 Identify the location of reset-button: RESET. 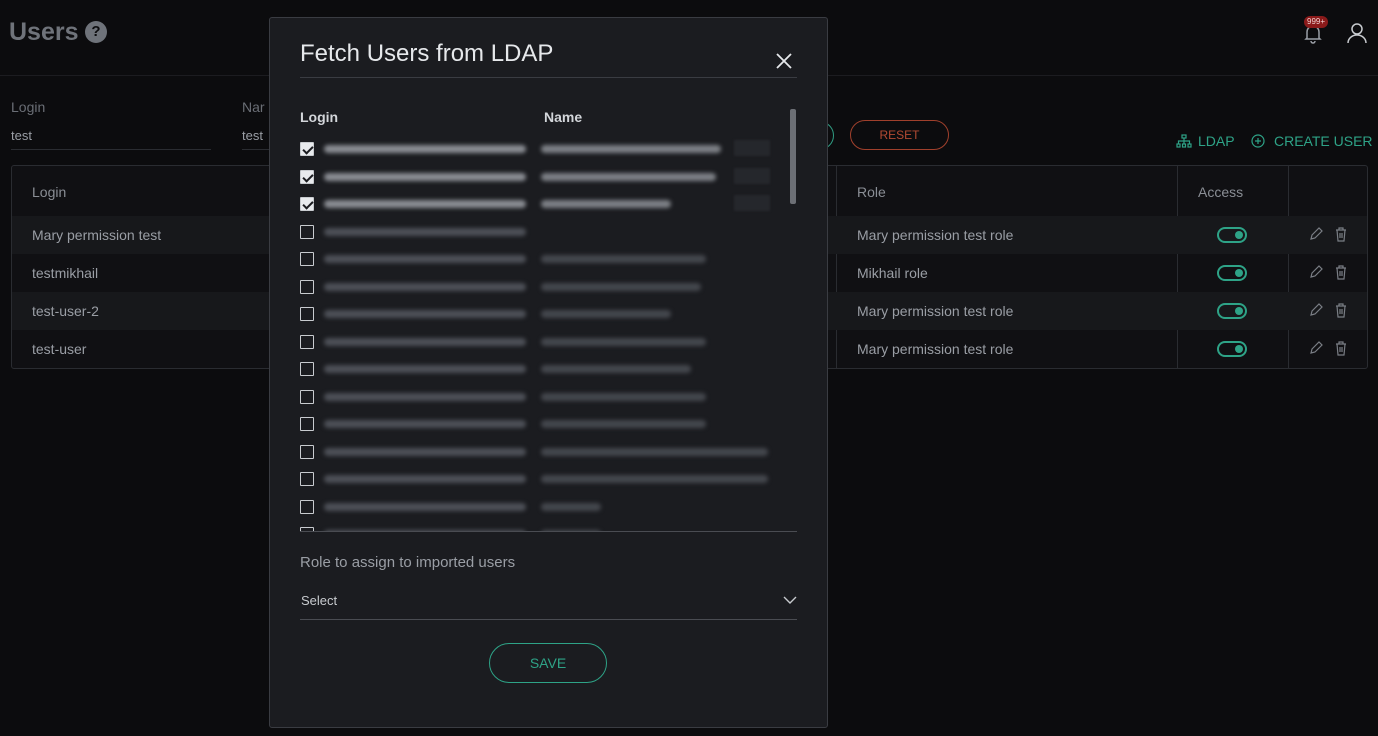
(899, 135).